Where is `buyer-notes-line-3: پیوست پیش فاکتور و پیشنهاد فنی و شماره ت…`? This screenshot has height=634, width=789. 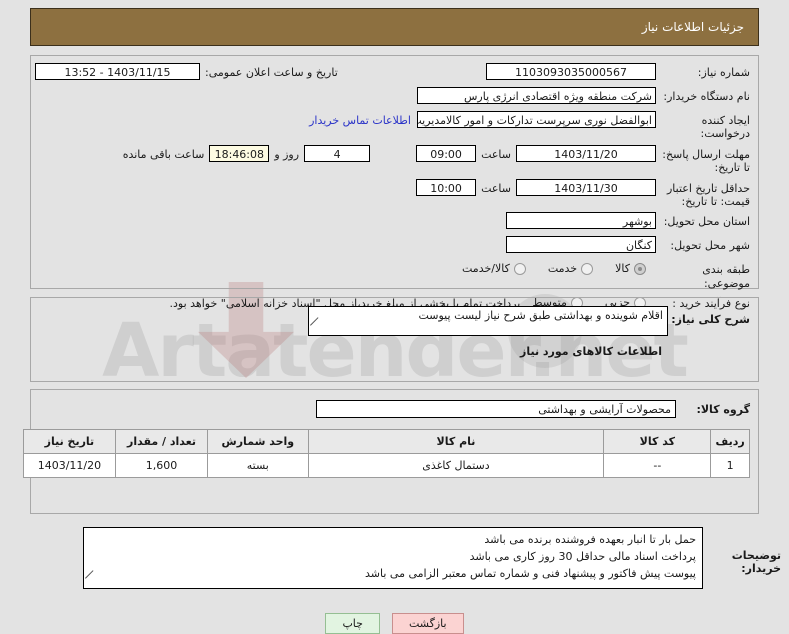 buyer-notes-line-3: پیوست پیش فاکتور و پیشنهاد فنی و شماره ت… is located at coordinates (530, 574).